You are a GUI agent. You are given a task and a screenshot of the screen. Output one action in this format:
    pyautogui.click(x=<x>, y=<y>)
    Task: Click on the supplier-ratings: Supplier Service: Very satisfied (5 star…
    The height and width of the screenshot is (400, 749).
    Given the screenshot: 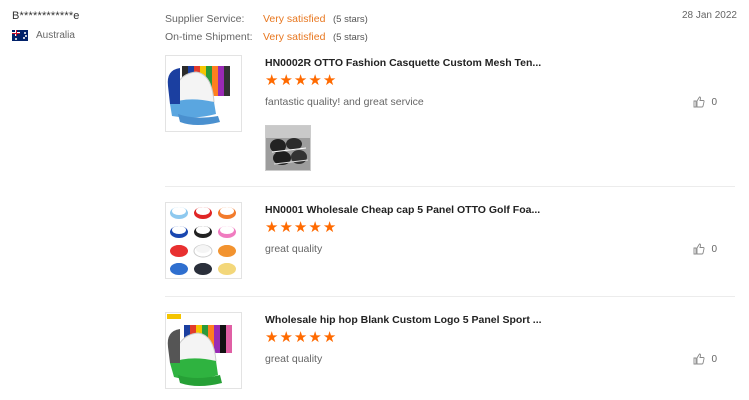 What is the action you would take?
    pyautogui.click(x=266, y=28)
    